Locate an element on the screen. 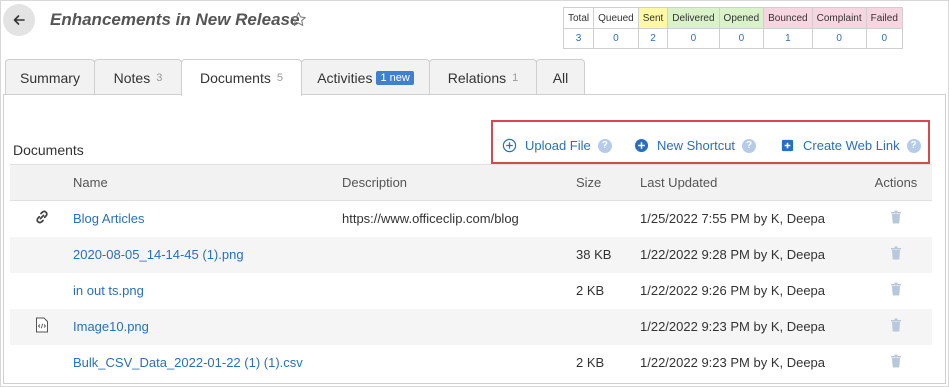  tab-relations: Relations 1 is located at coordinates (483, 77).